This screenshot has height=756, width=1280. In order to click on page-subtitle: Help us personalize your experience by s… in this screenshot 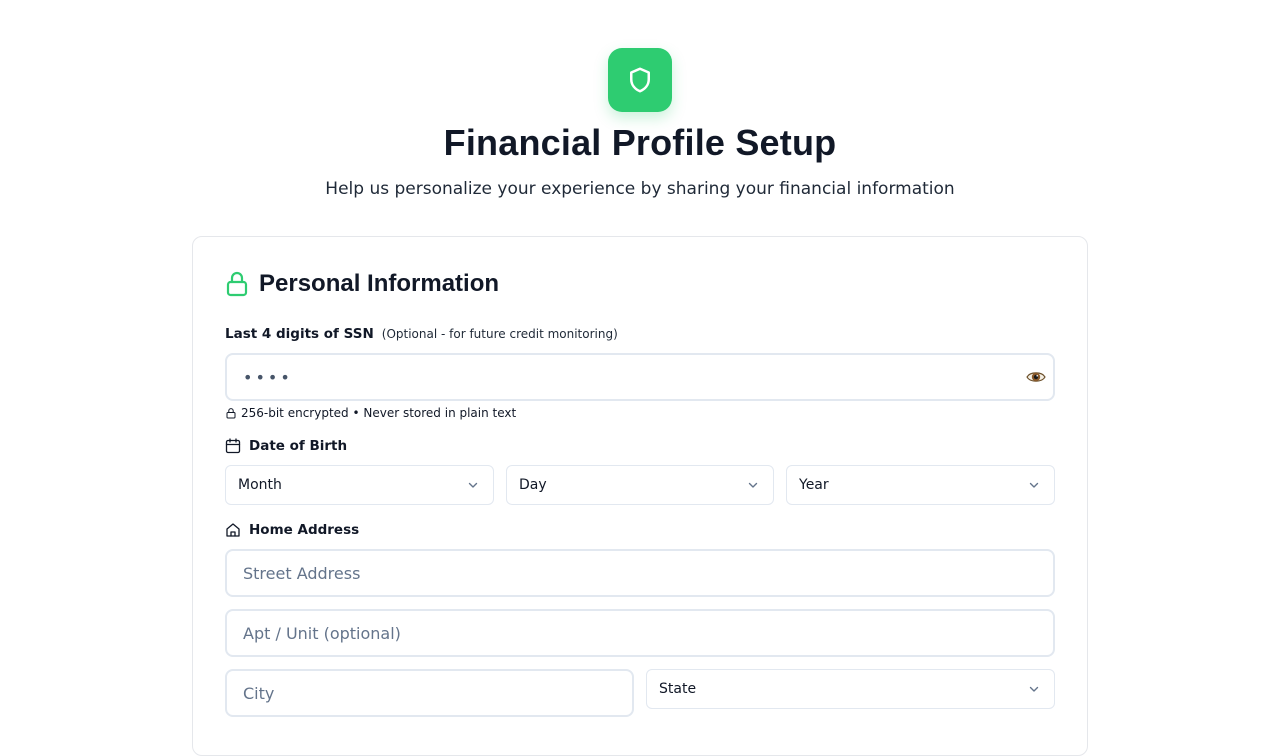, I will do `click(640, 189)`.